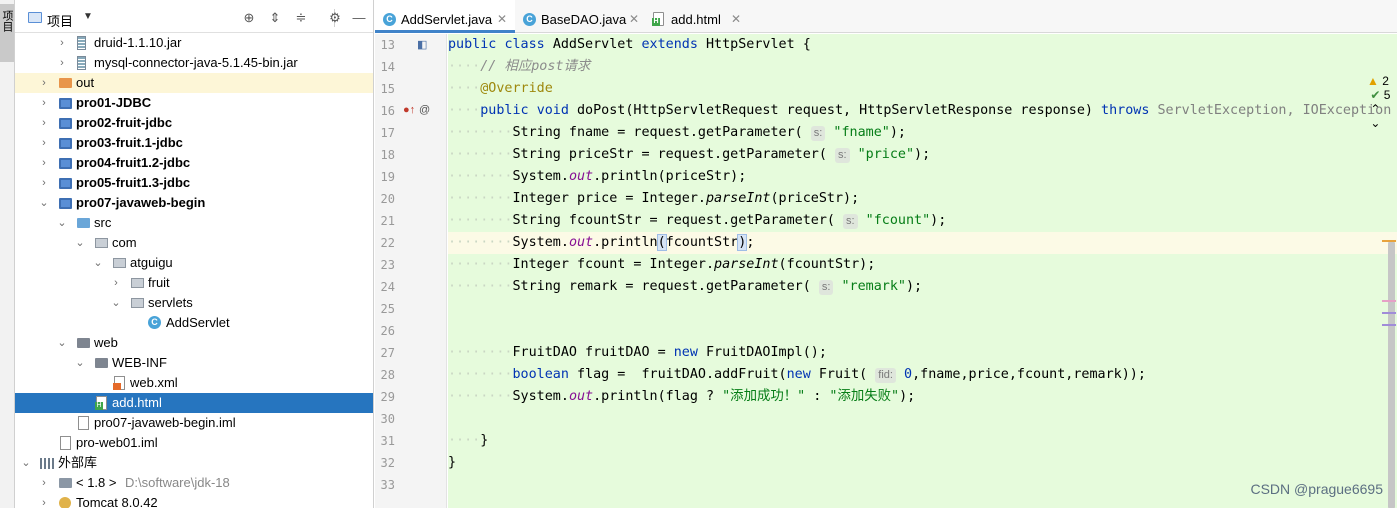 The width and height of the screenshot is (1397, 508). I want to click on tree-item-web: ⌄ web, so click(194, 343).